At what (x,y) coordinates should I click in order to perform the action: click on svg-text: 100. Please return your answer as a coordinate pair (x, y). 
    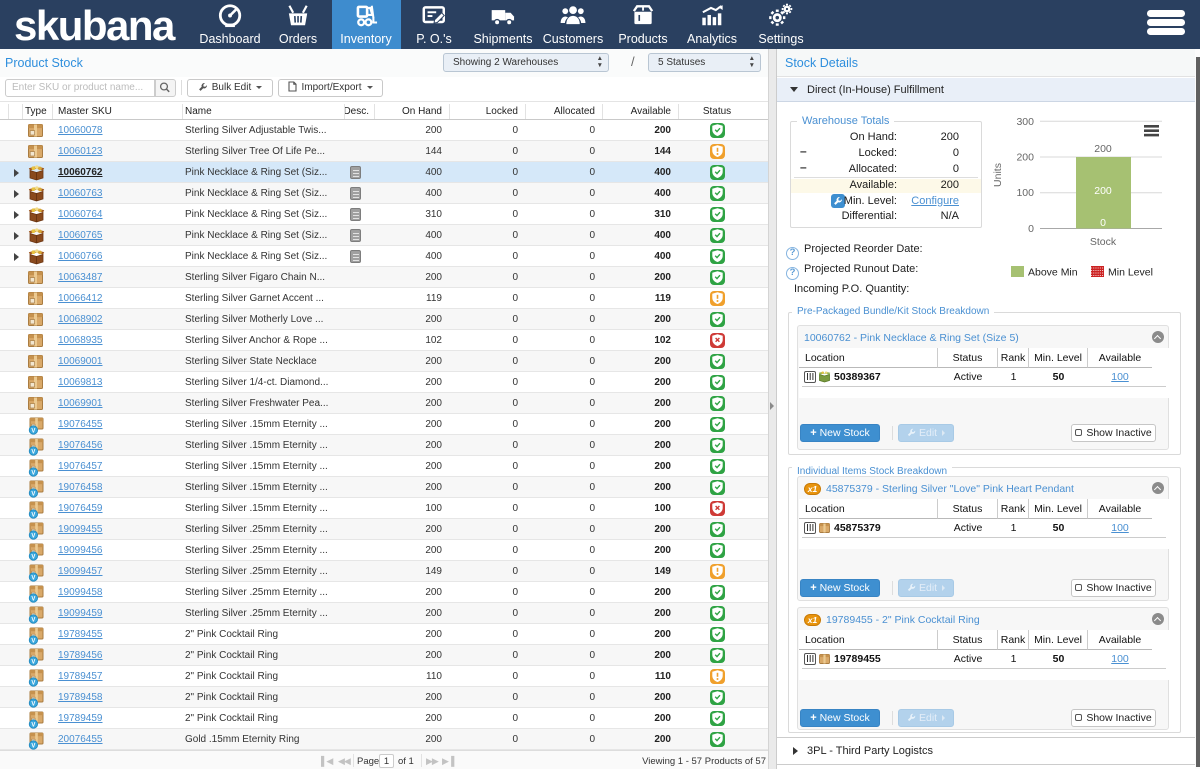
    Looking at the image, I should click on (1025, 193).